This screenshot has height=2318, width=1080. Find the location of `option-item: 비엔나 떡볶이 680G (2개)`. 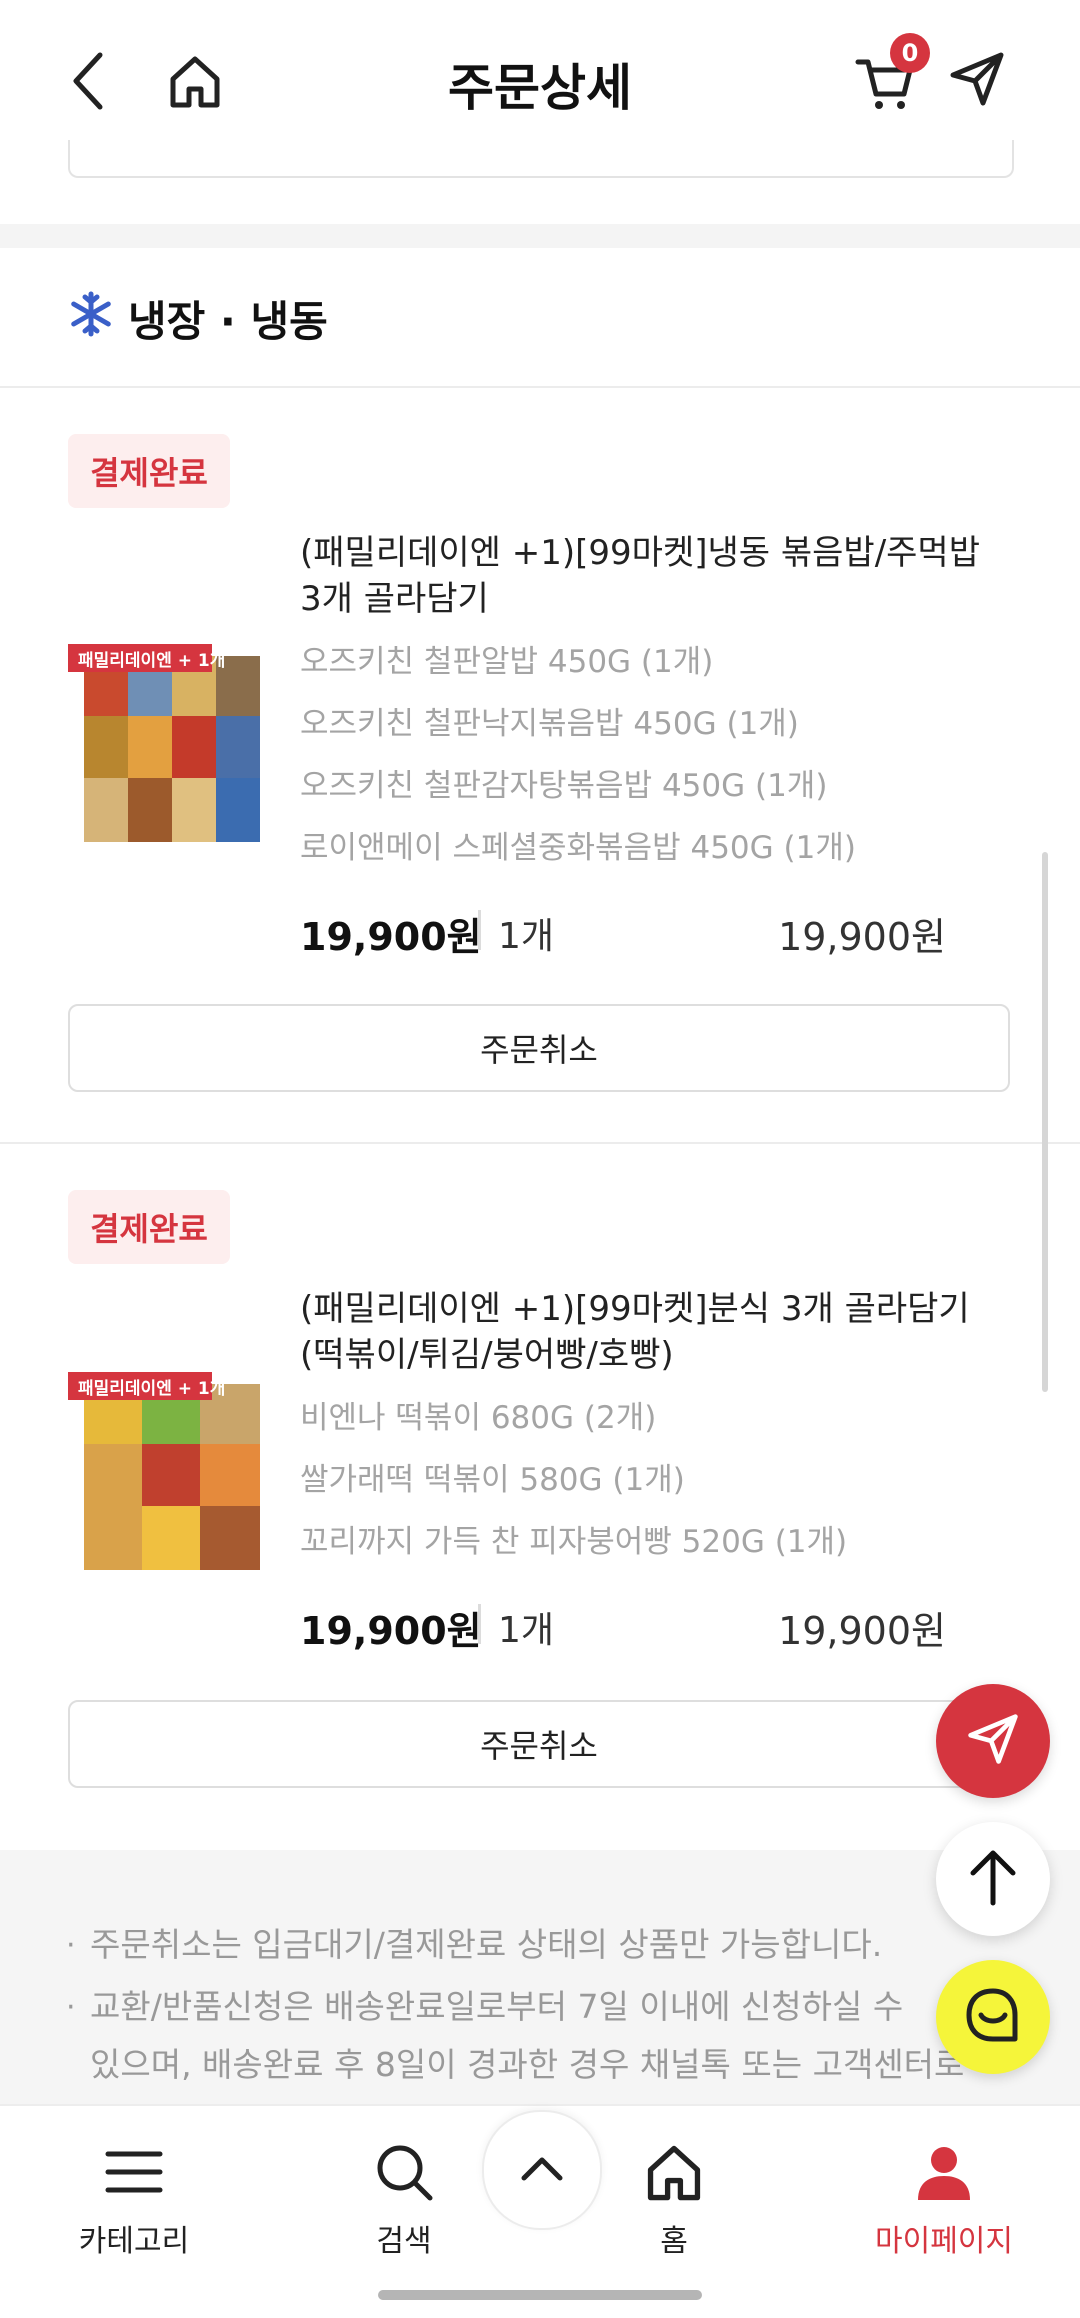

option-item: 비엔나 떡볶이 680G (2개) is located at coordinates (478, 1418).